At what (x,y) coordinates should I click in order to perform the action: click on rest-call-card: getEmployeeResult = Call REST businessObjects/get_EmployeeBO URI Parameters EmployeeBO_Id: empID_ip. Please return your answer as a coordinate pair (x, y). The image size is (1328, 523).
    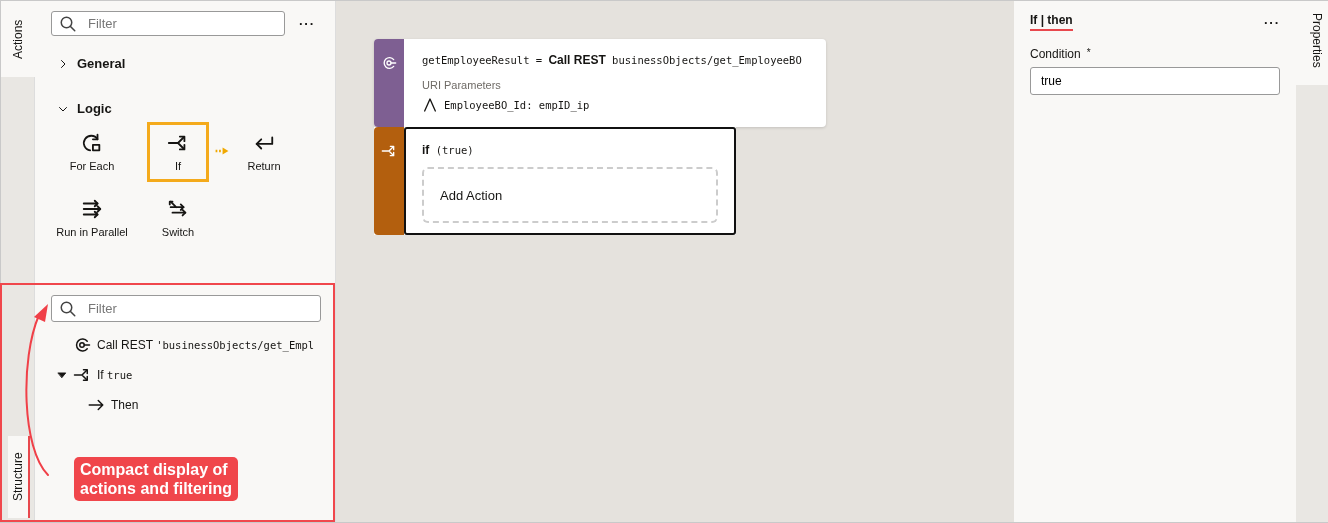
    Looking at the image, I should click on (600, 83).